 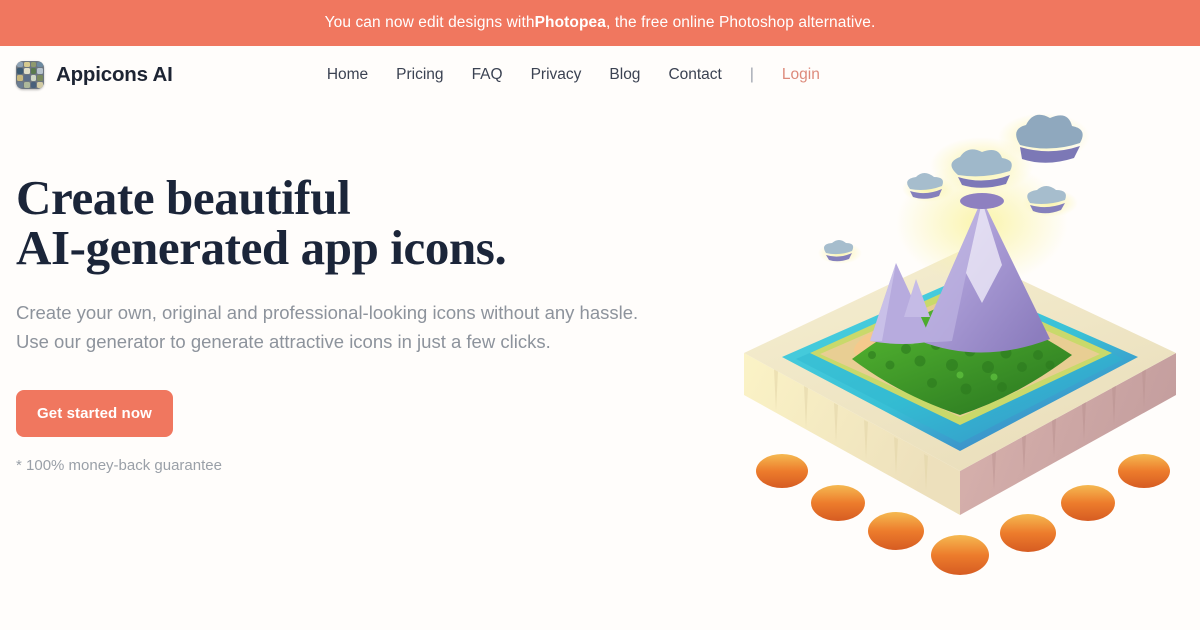 I want to click on nav-item-login: Login, so click(x=801, y=75).